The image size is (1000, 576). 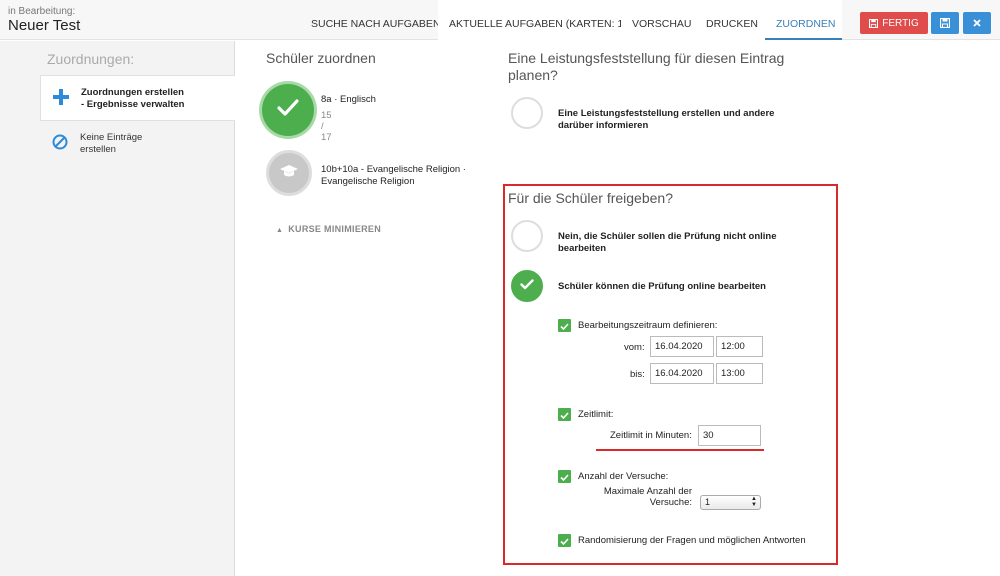 I want to click on timelimit-minutes-label: Zeitlimit in Minuten:, so click(x=651, y=435).